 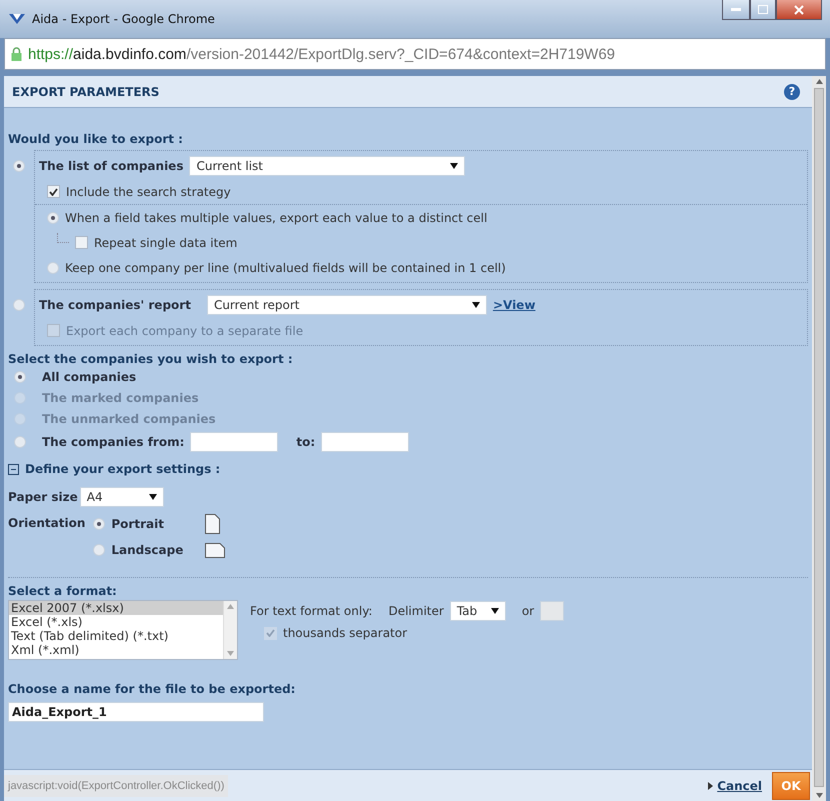 I want to click on portrait-page-icon, so click(x=212, y=524).